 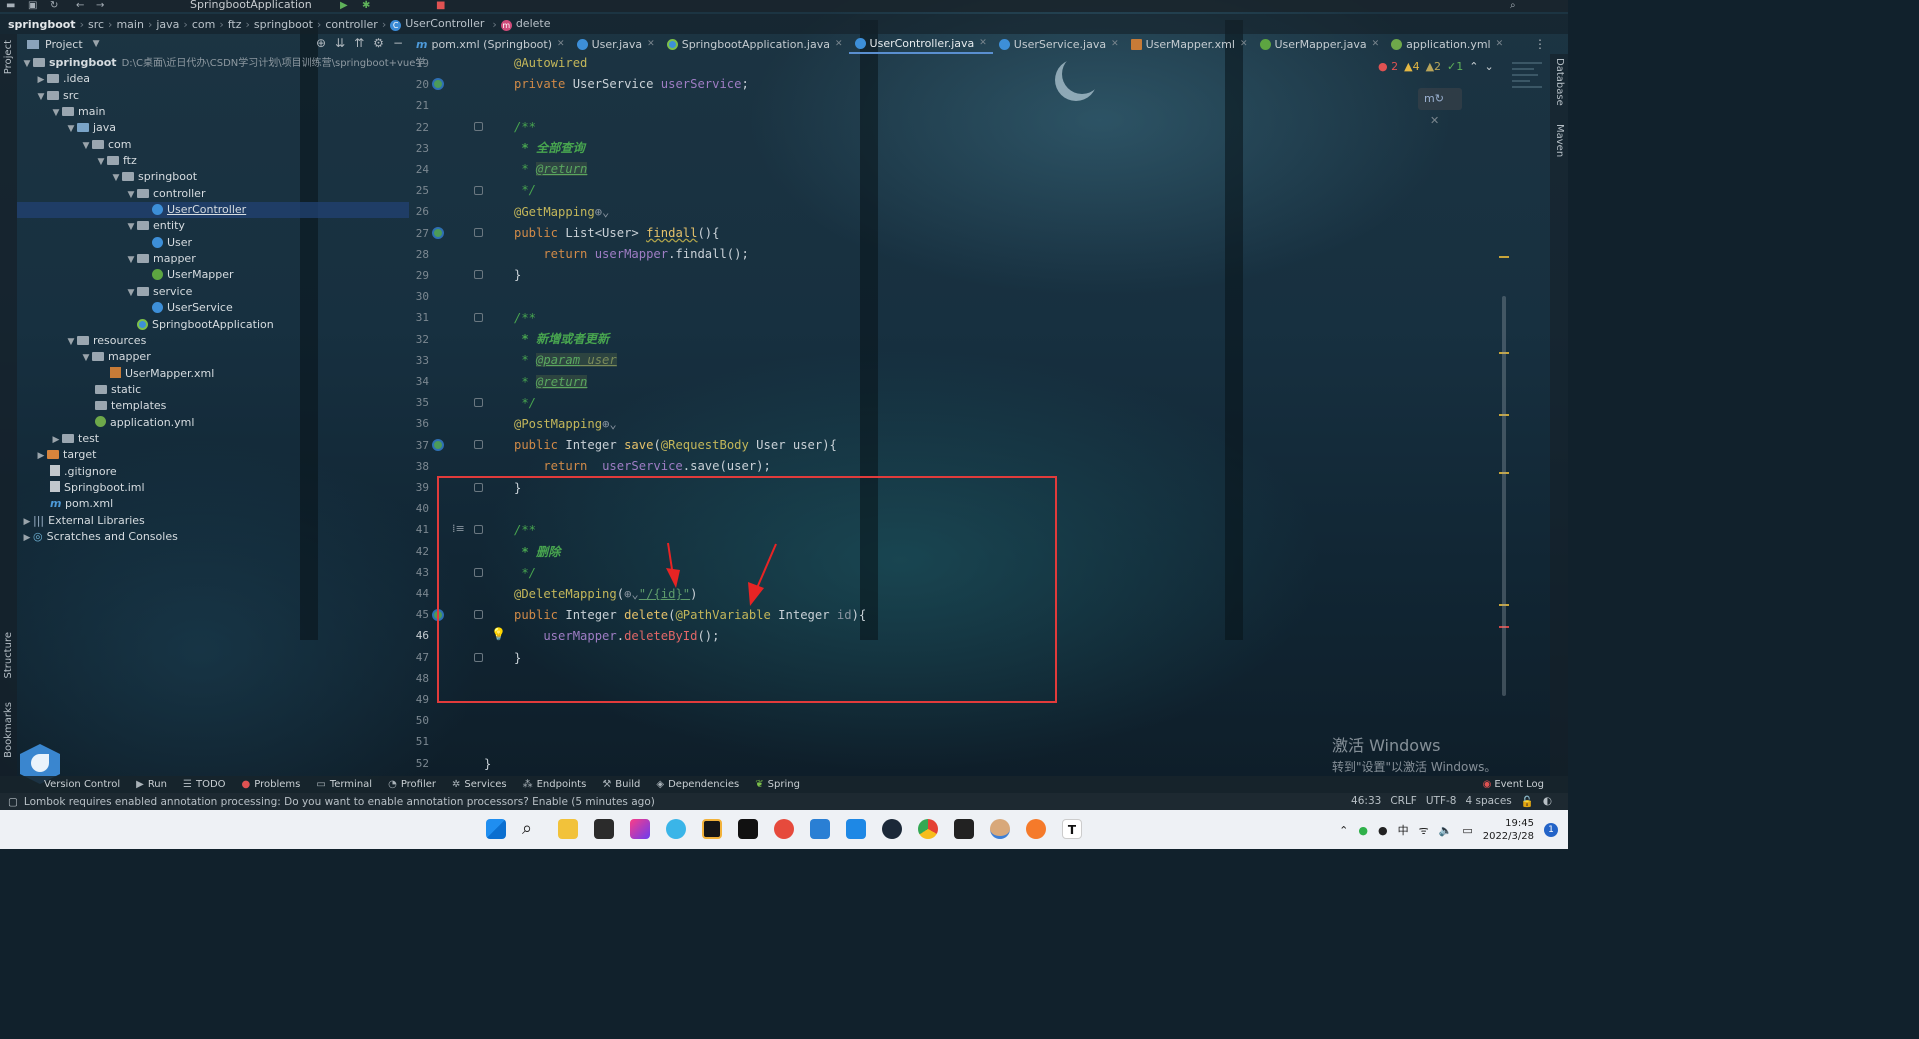 What do you see at coordinates (100, 5) in the screenshot?
I see `forward-icon: →` at bounding box center [100, 5].